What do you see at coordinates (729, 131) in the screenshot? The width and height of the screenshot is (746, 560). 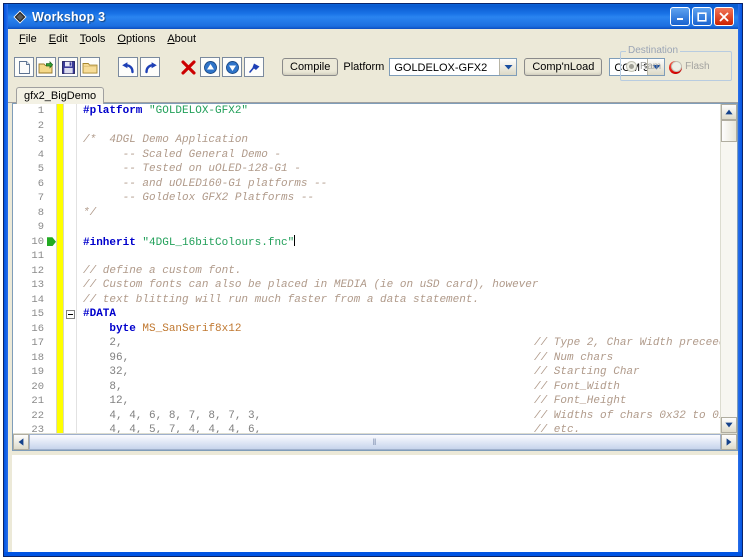 I see `vertical-scroll-thumb` at bounding box center [729, 131].